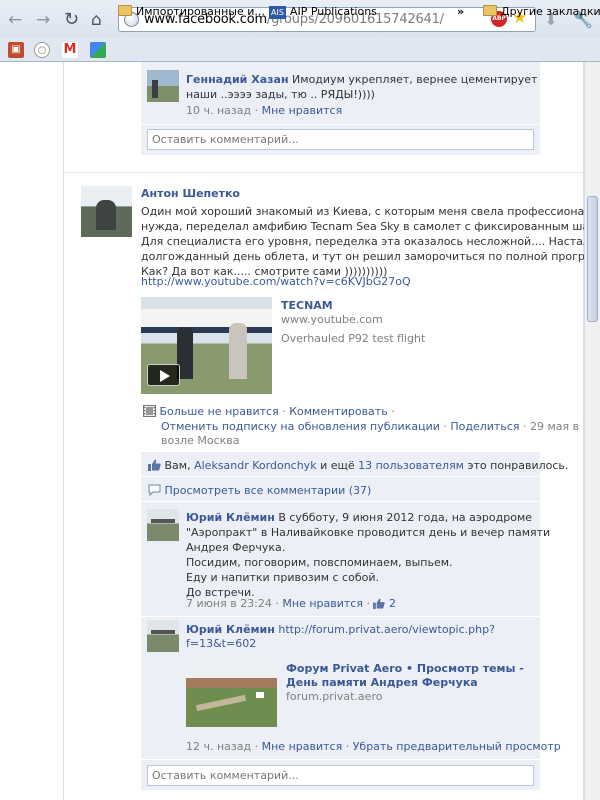  What do you see at coordinates (405, 668) in the screenshot?
I see `link-preview-title: Форум Privat Aero • Просмотр темы -` at bounding box center [405, 668].